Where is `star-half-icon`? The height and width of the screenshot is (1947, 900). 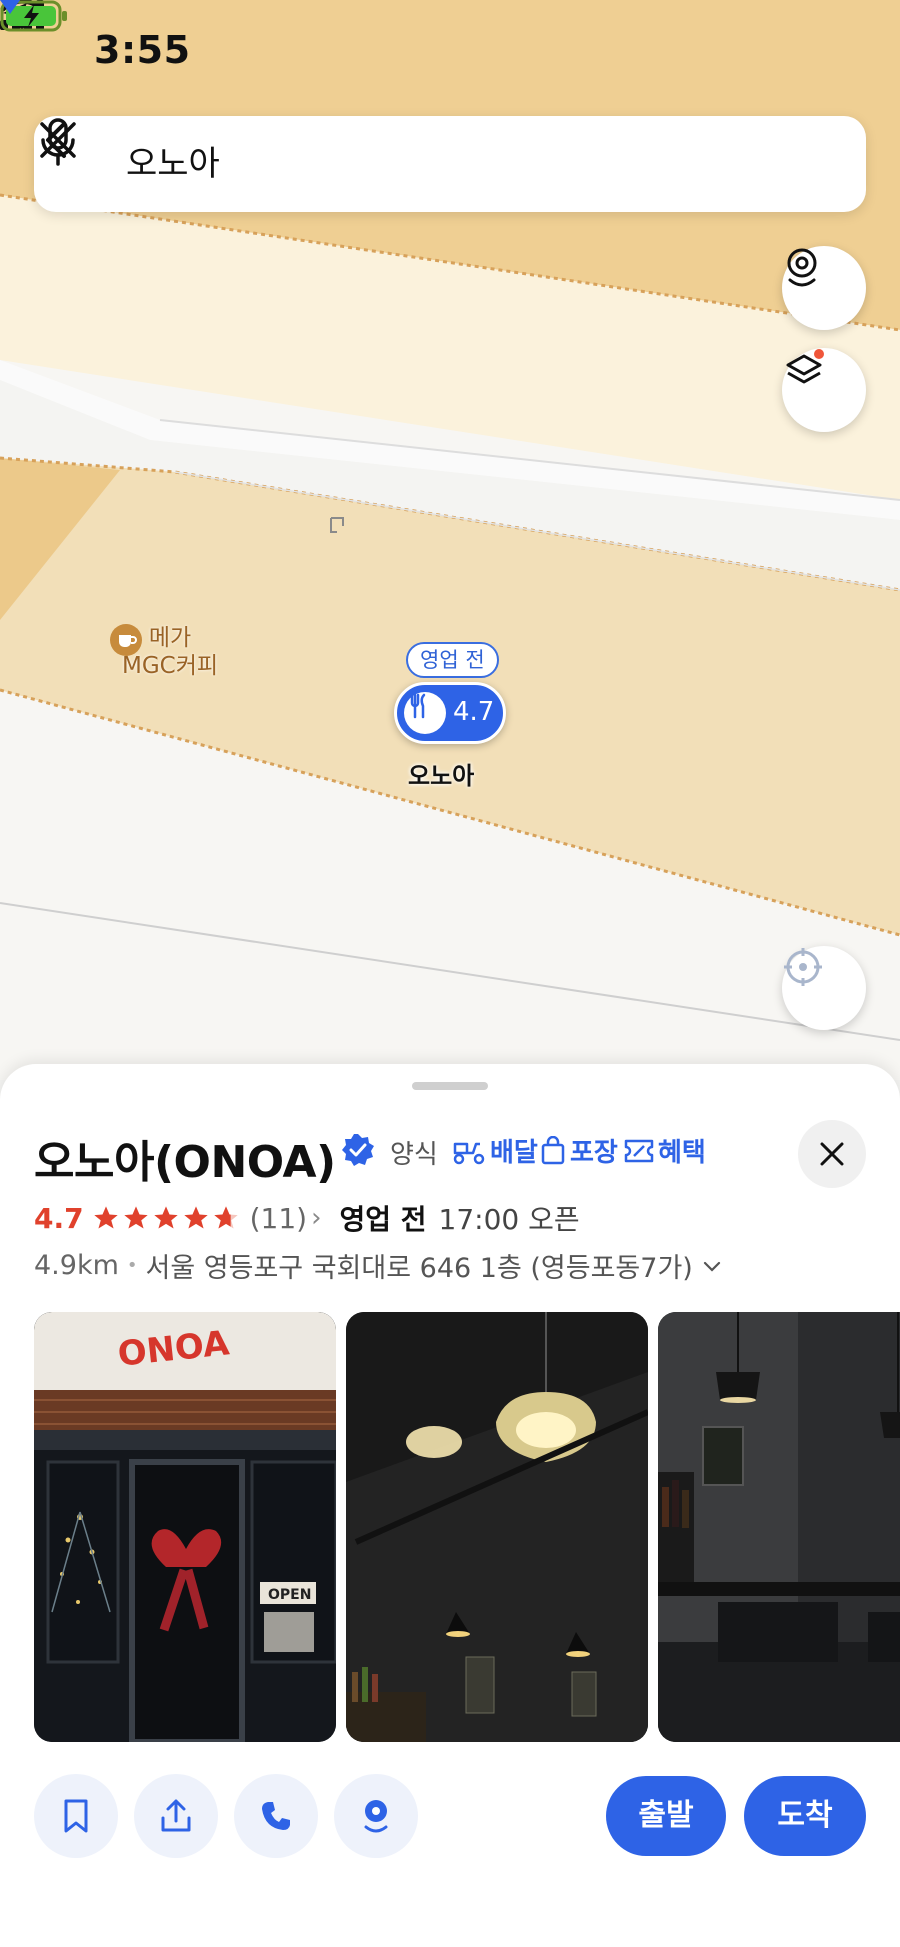
star-half-icon is located at coordinates (225, 1217).